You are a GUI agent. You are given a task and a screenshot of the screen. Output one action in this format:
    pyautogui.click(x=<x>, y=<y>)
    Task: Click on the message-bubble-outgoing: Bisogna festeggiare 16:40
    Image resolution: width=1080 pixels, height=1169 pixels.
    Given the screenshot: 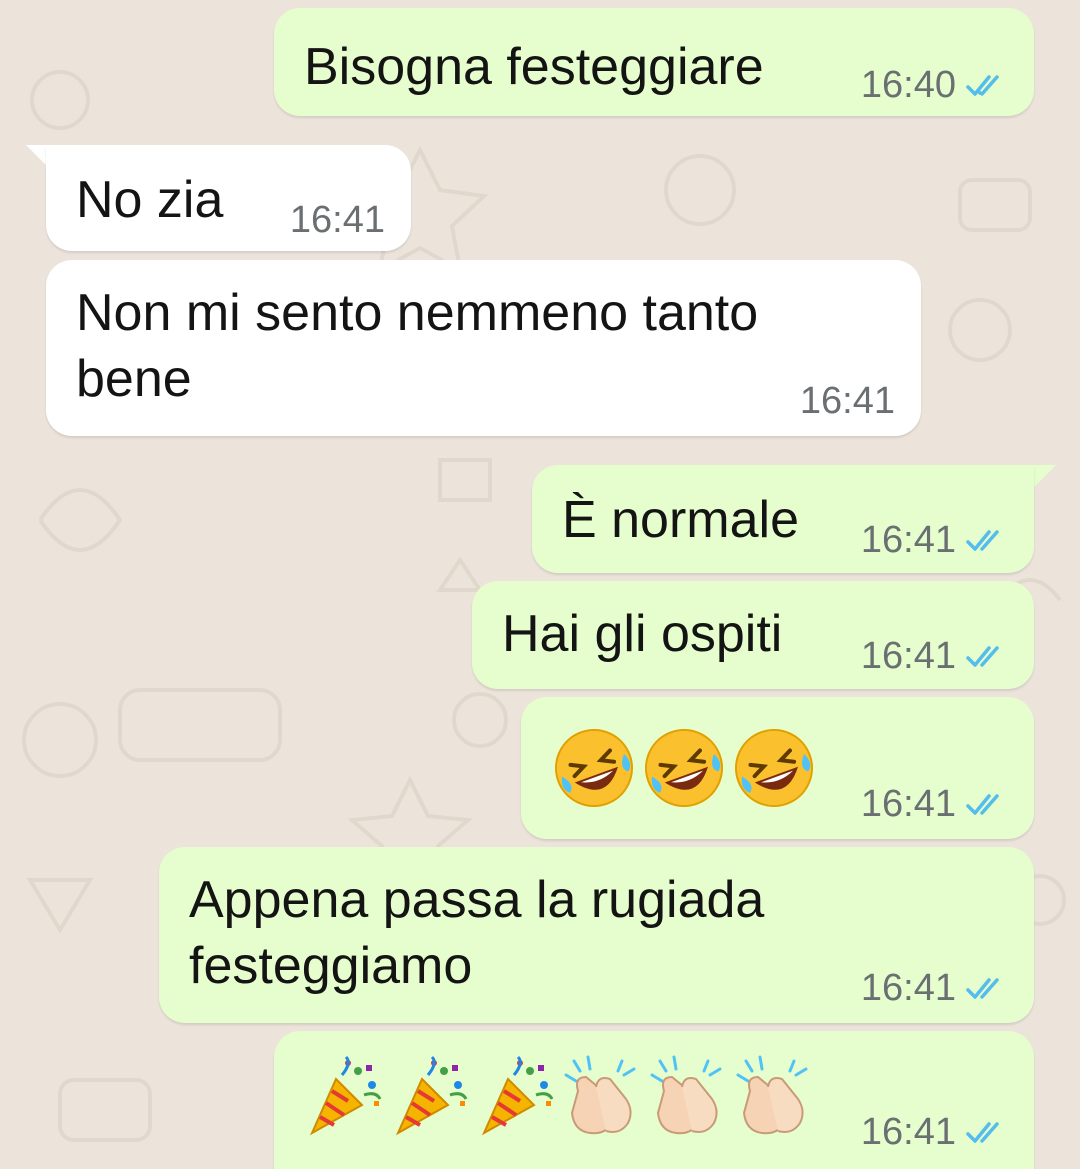 What is the action you would take?
    pyautogui.click(x=654, y=62)
    